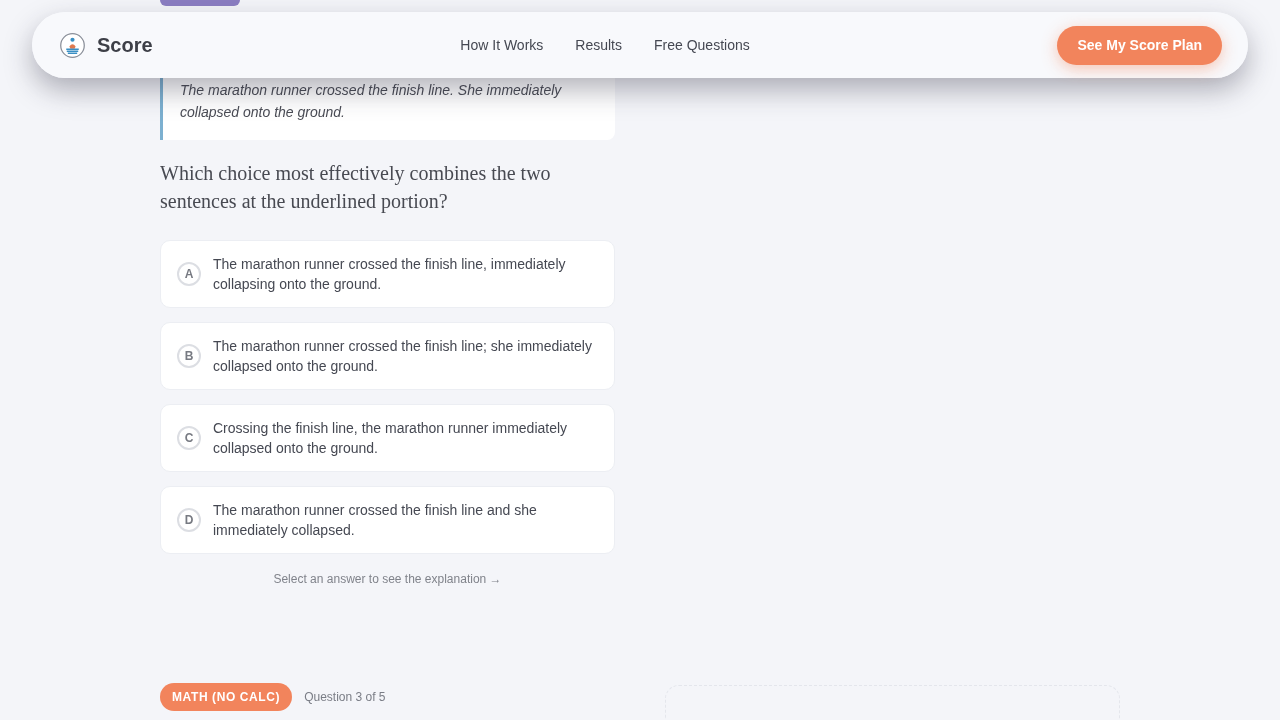 The height and width of the screenshot is (720, 1280). I want to click on nav-link: Results, so click(598, 45).